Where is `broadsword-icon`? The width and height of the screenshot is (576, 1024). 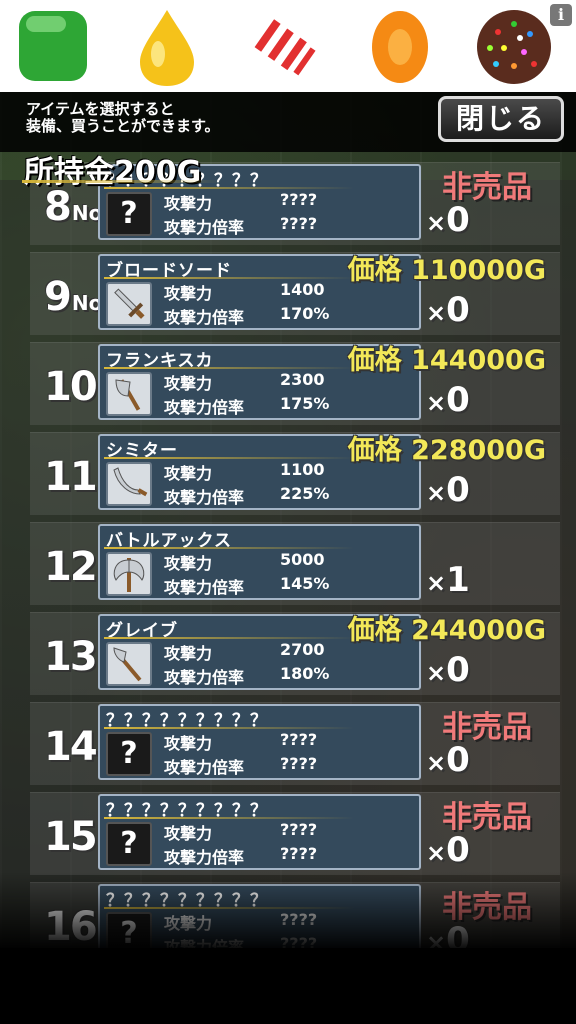 broadsword-icon is located at coordinates (129, 304).